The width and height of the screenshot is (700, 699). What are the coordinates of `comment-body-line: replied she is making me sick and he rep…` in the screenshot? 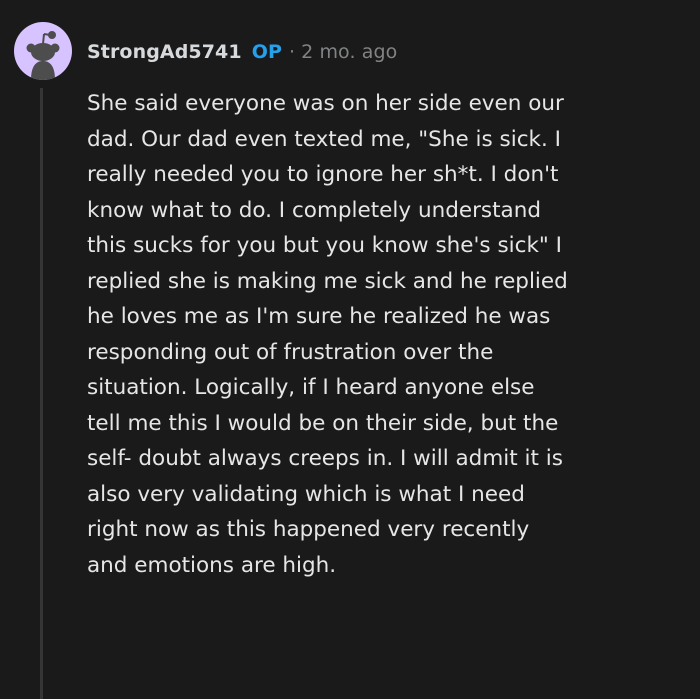 It's located at (327, 281).